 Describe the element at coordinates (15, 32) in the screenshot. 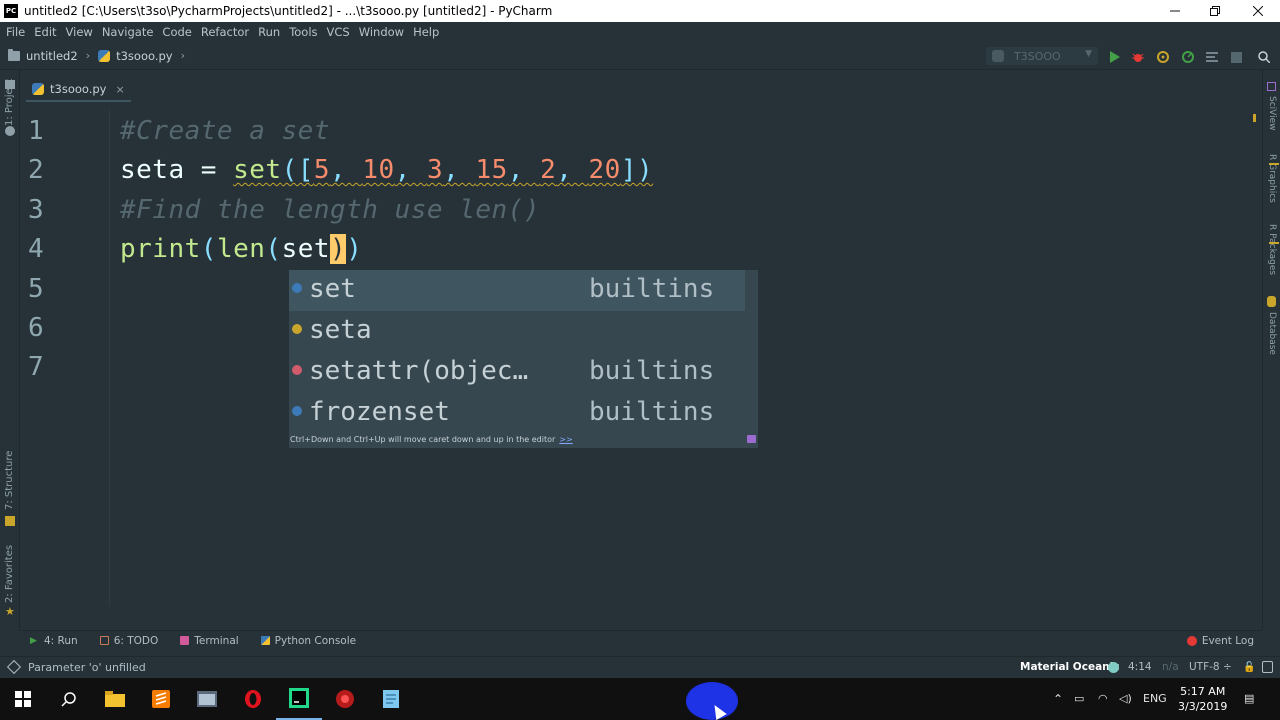

I see `menu-file: File` at that location.